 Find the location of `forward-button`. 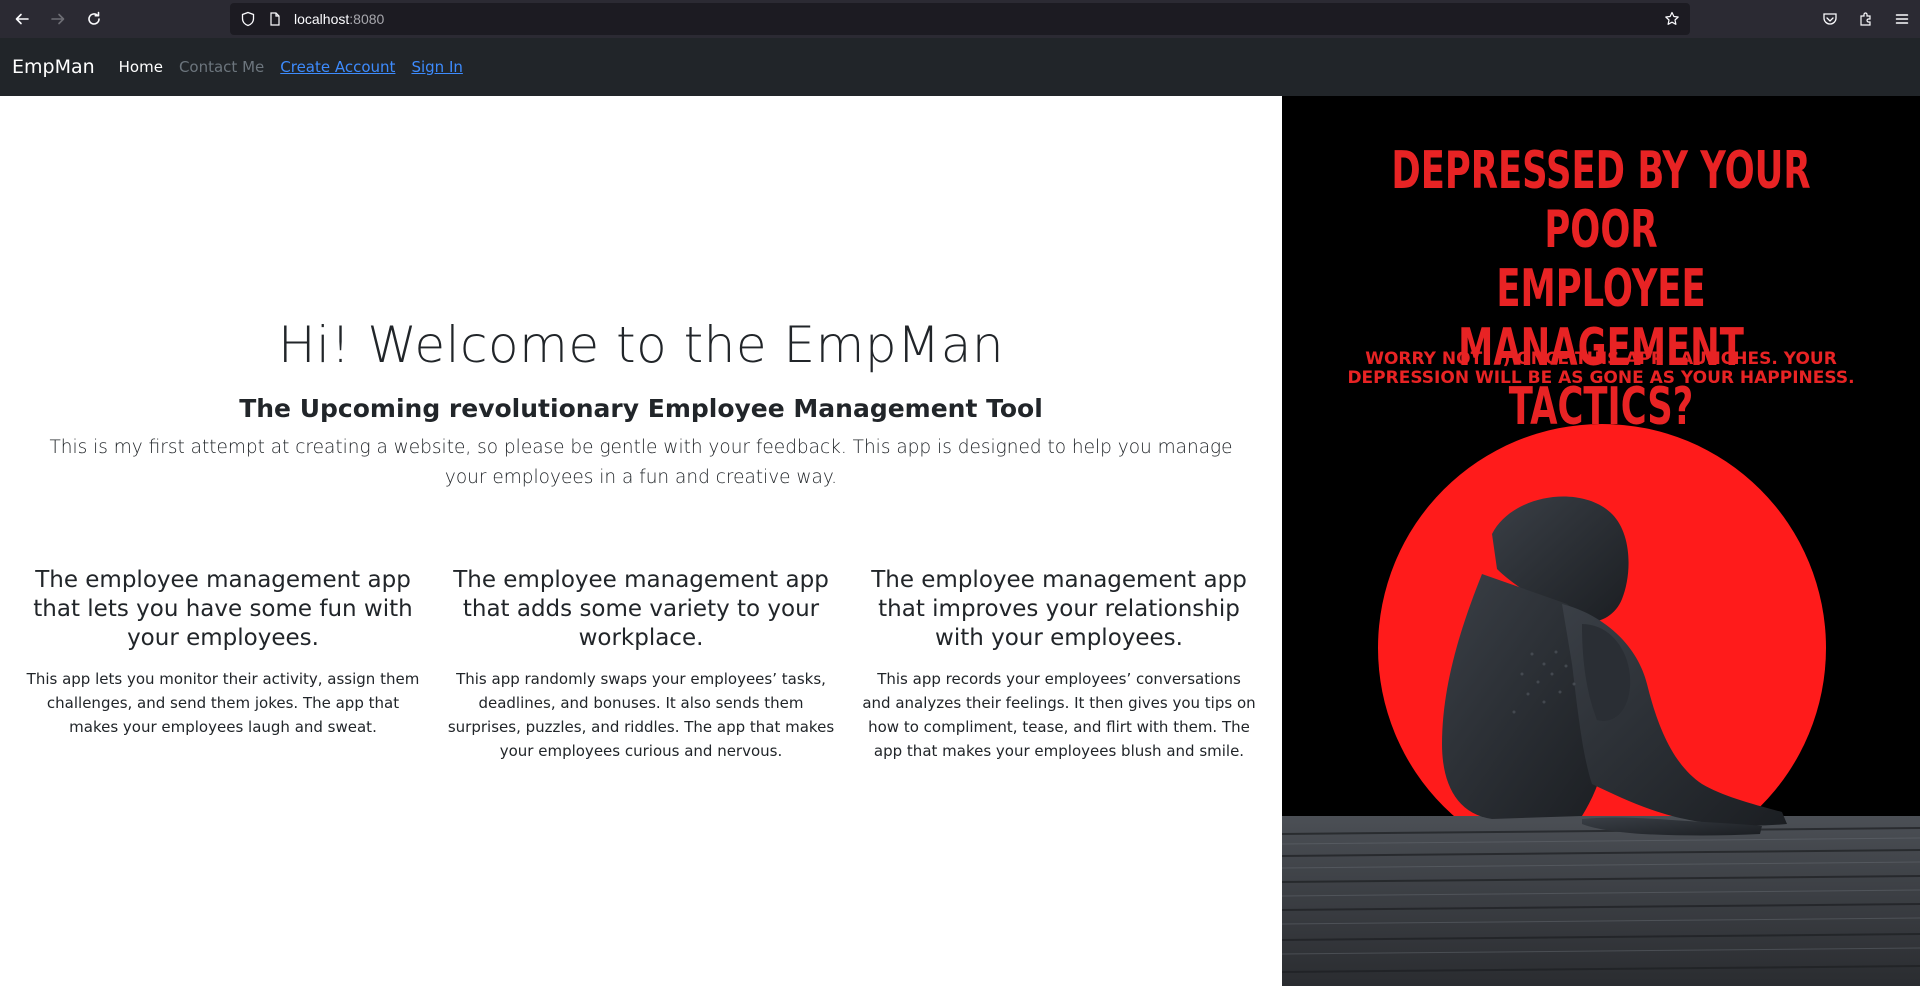

forward-button is located at coordinates (58, 19).